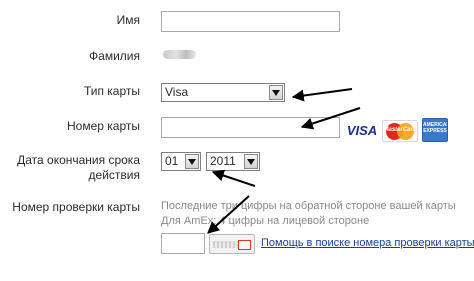 The height and width of the screenshot is (281, 474). What do you see at coordinates (322, 95) in the screenshot?
I see `arrow-to-card-type` at bounding box center [322, 95].